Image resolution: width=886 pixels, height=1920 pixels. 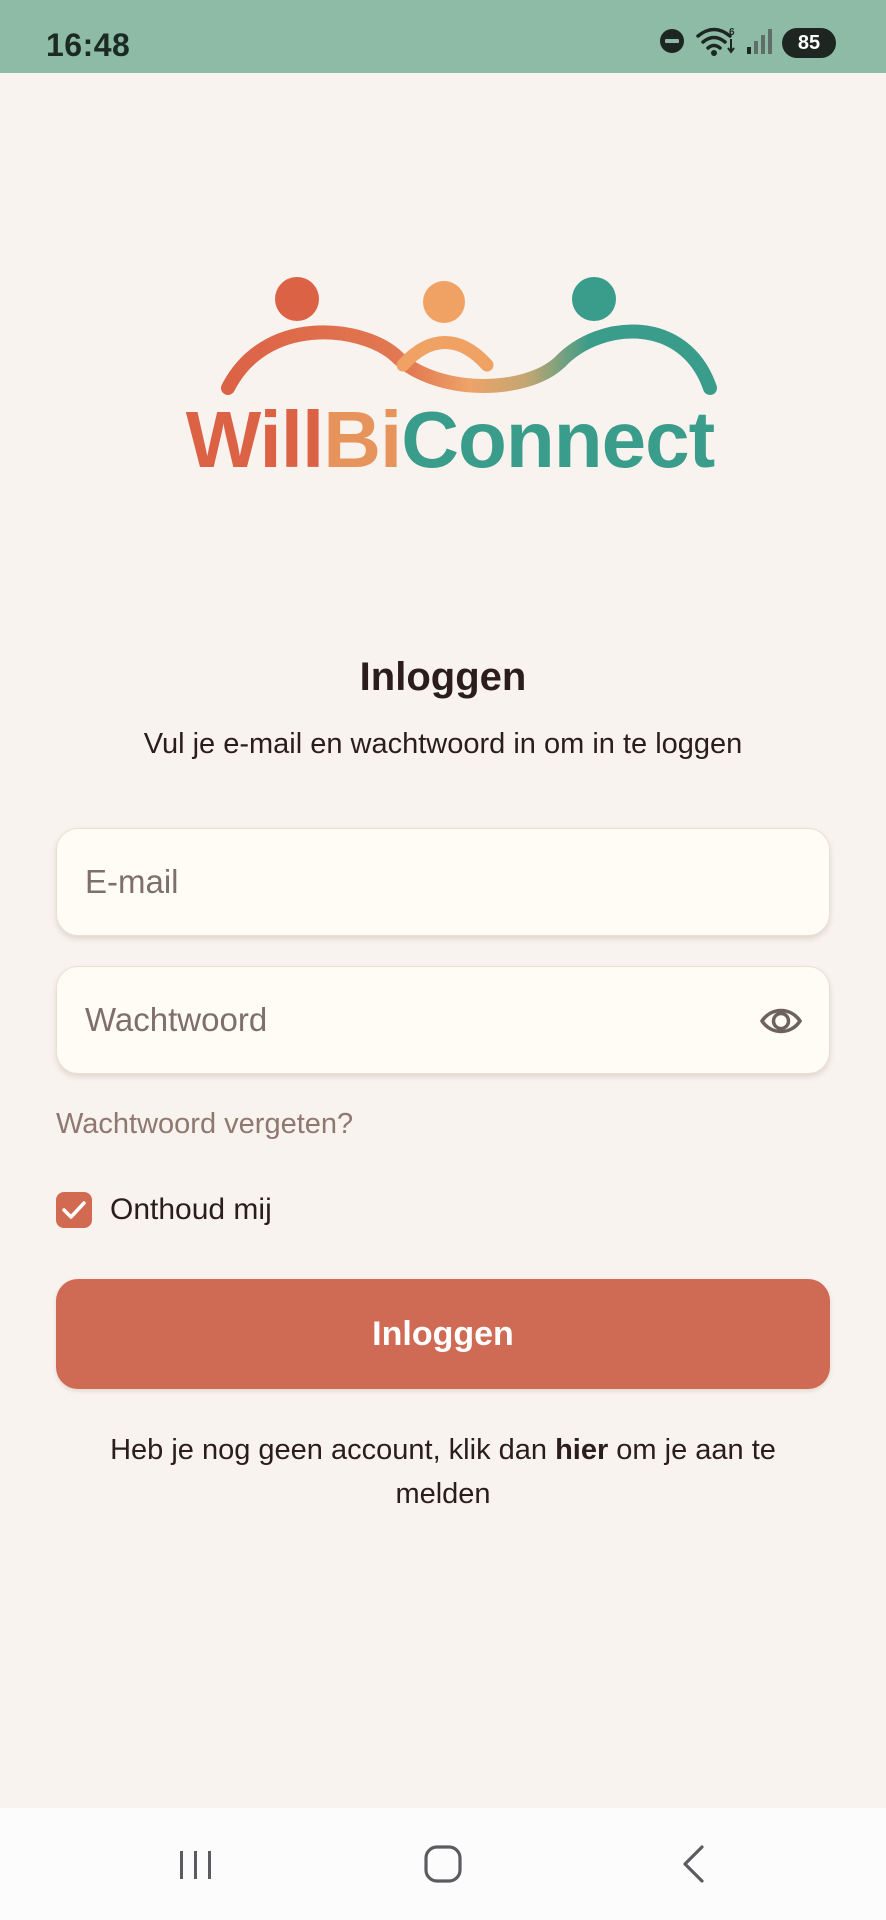 I want to click on email-field-container, so click(x=443, y=882).